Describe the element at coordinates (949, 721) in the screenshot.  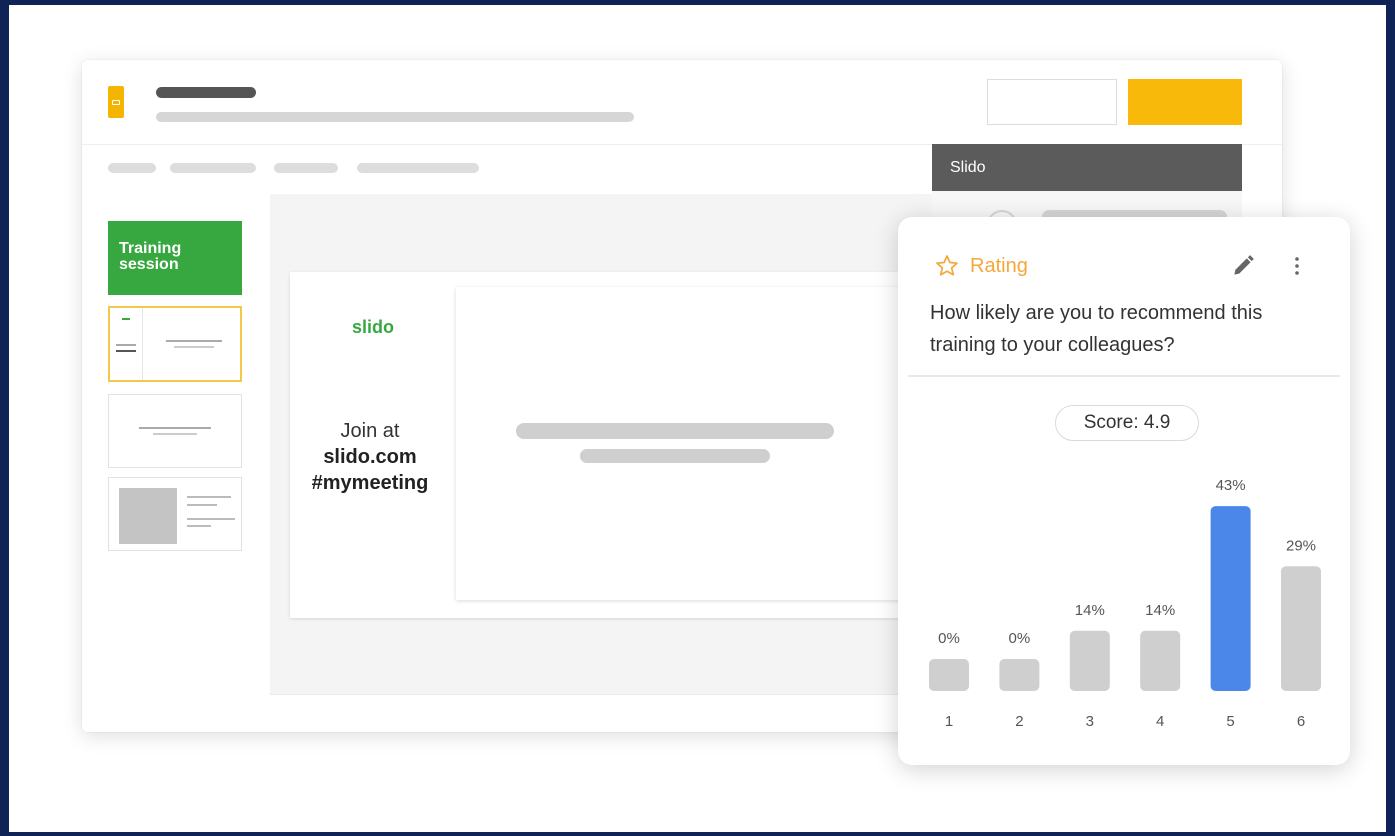
I see `rating-category-label: 1` at that location.